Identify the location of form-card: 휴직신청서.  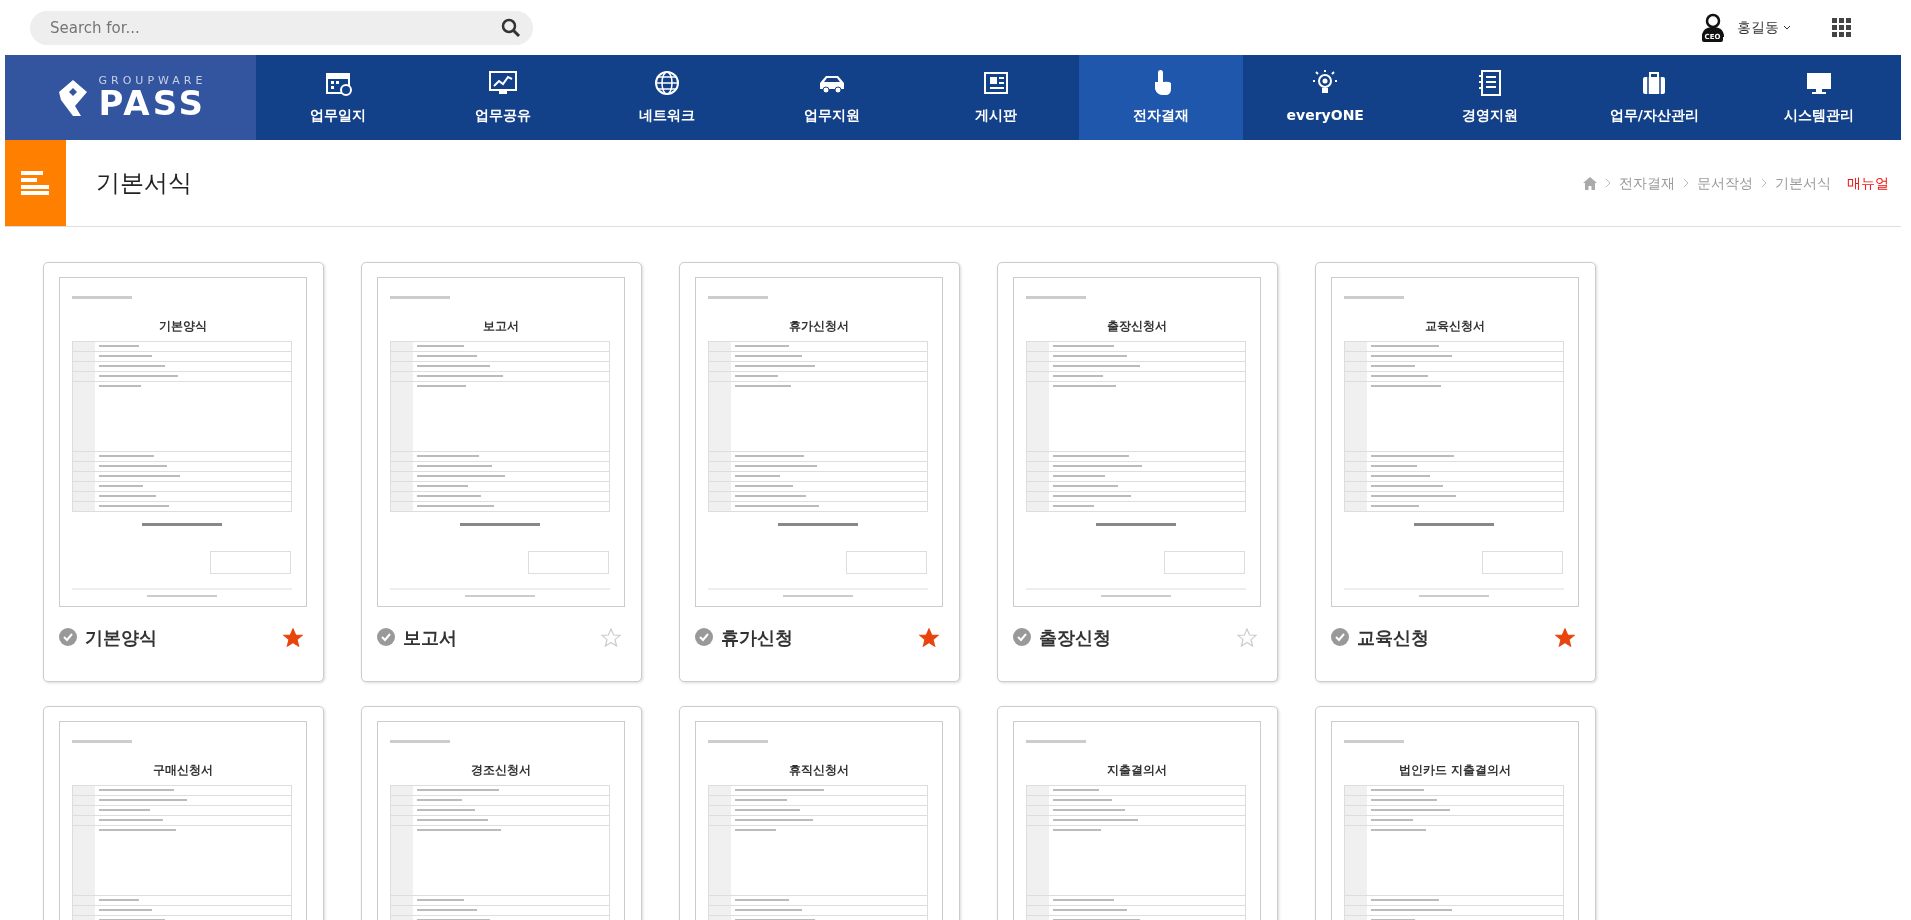
(819, 813).